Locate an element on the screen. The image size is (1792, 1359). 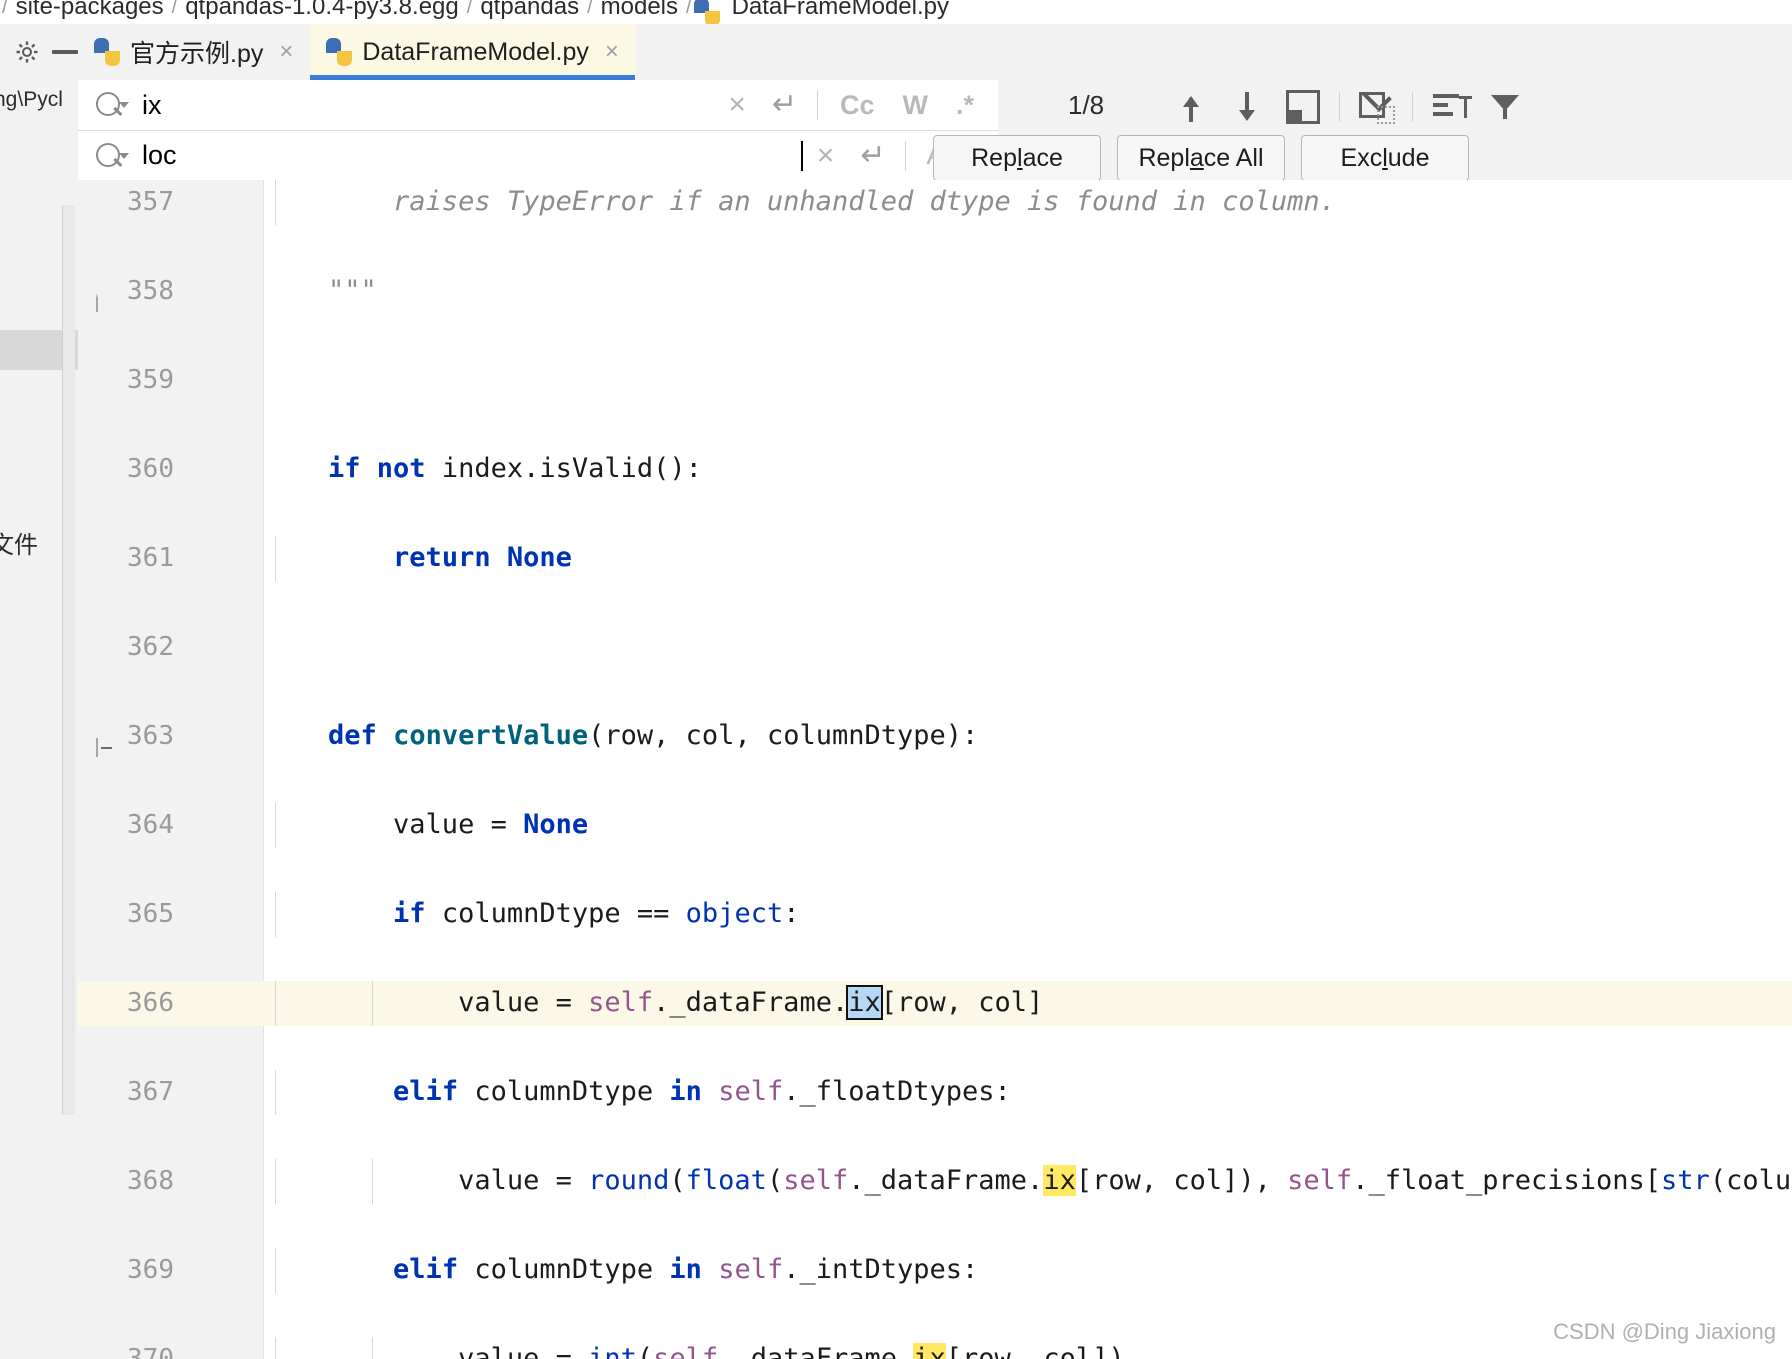
code-token: elif is located at coordinates (434, 1091).